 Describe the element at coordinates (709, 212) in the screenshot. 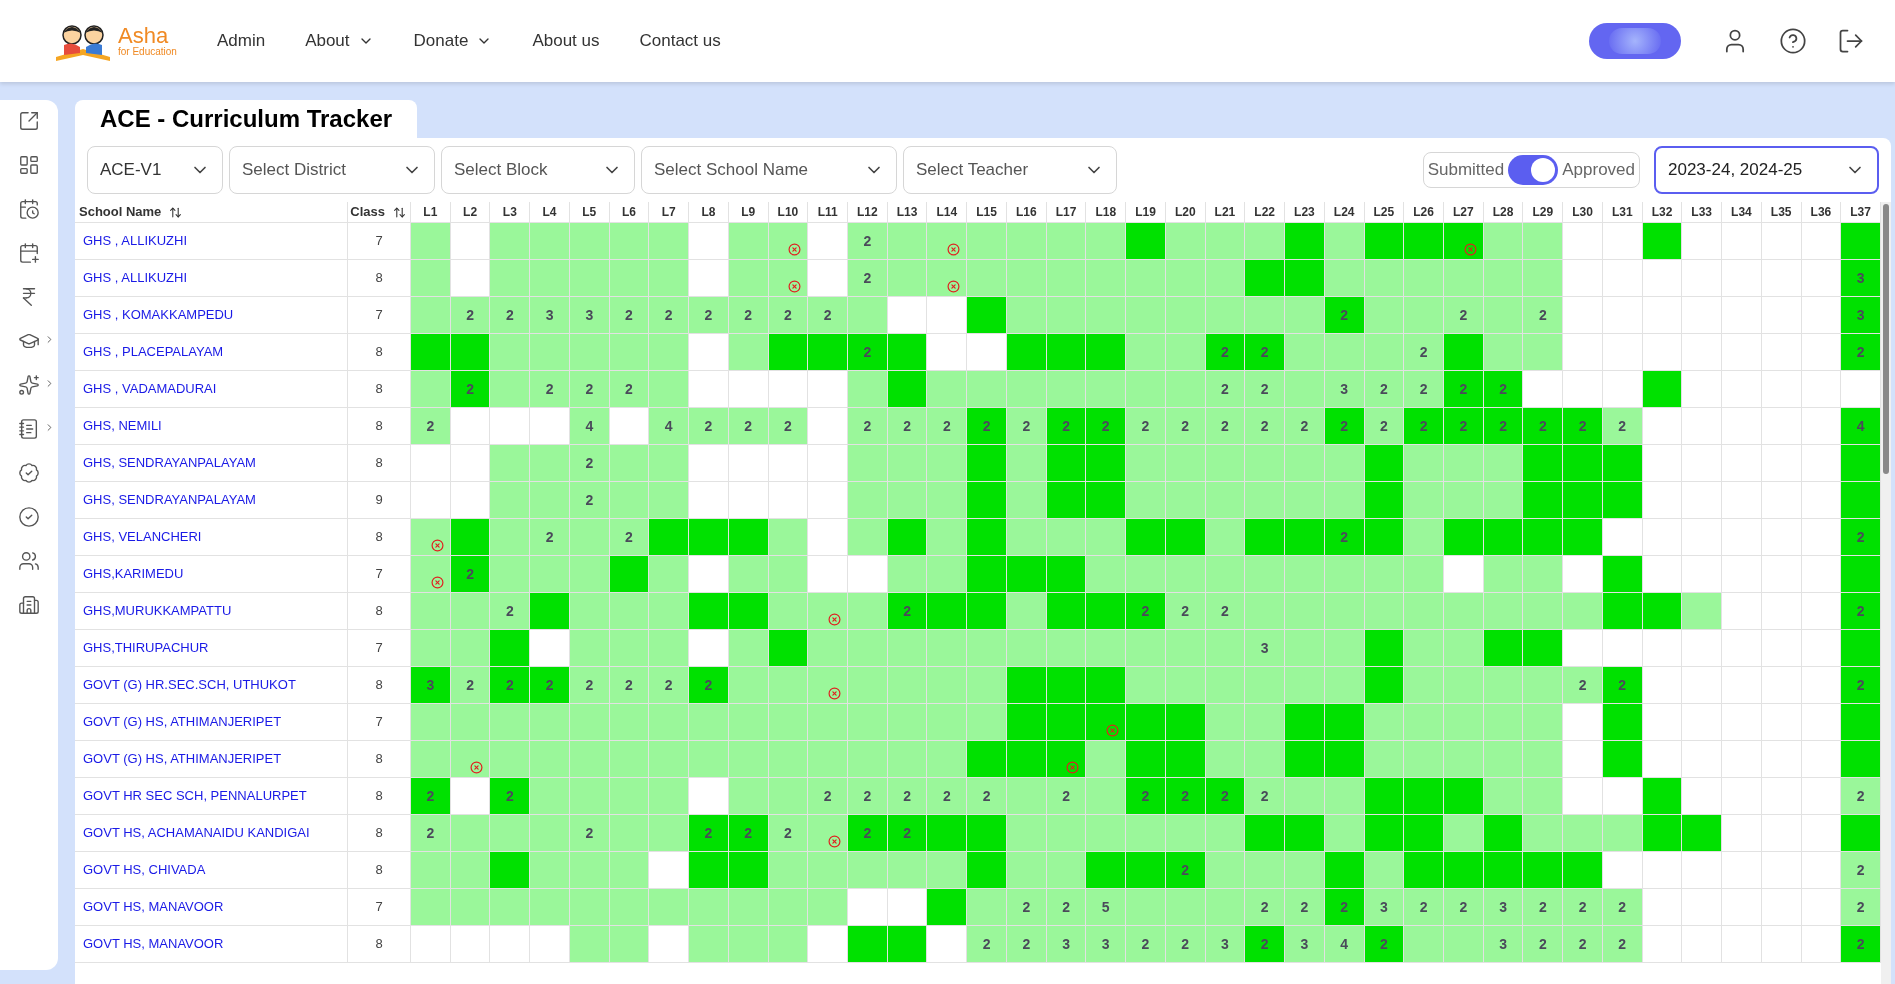

I see `column-header: L8` at that location.